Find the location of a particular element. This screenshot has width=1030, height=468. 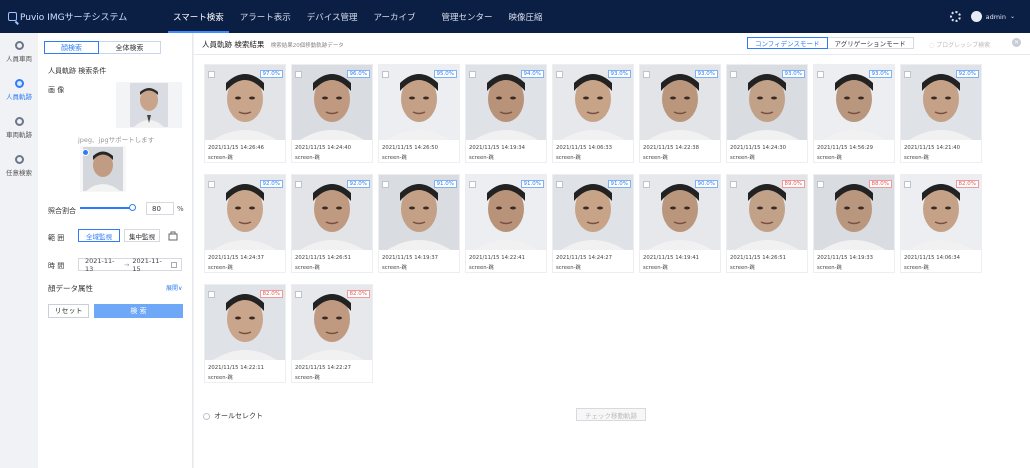

capture-time: 2021/11/15 14:22:11 is located at coordinates (236, 368).